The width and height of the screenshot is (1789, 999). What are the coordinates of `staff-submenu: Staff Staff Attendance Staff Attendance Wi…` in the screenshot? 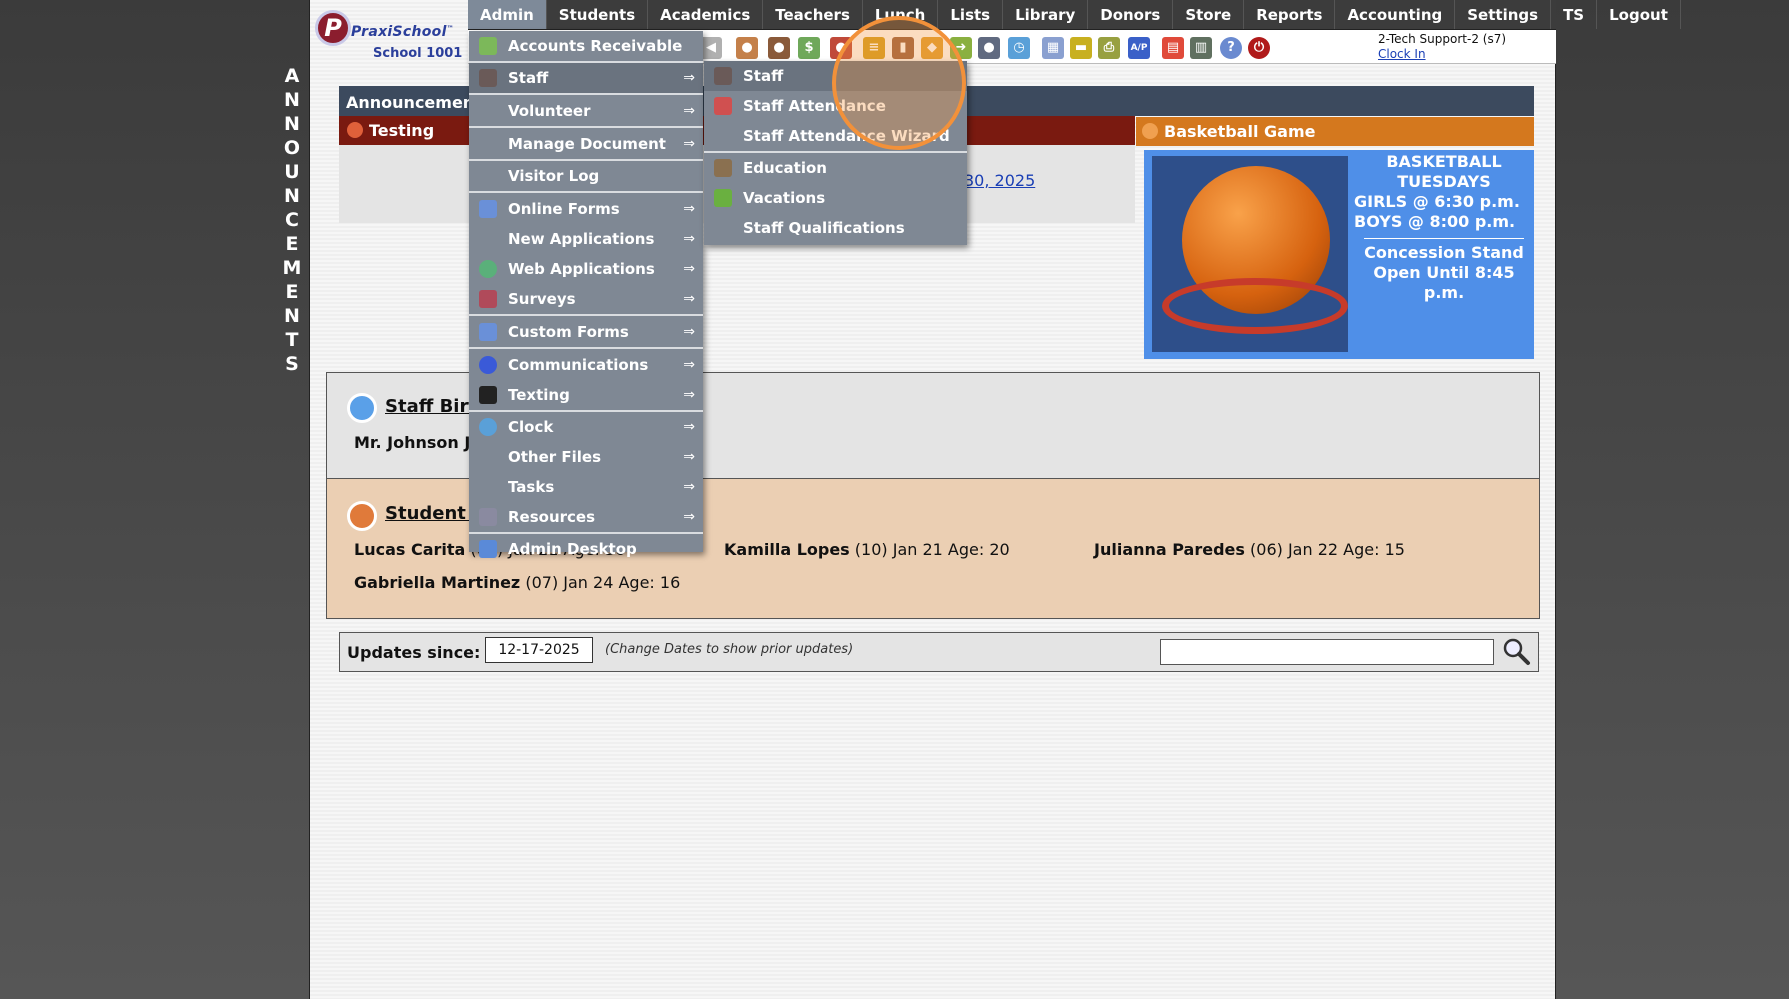 It's located at (835, 153).